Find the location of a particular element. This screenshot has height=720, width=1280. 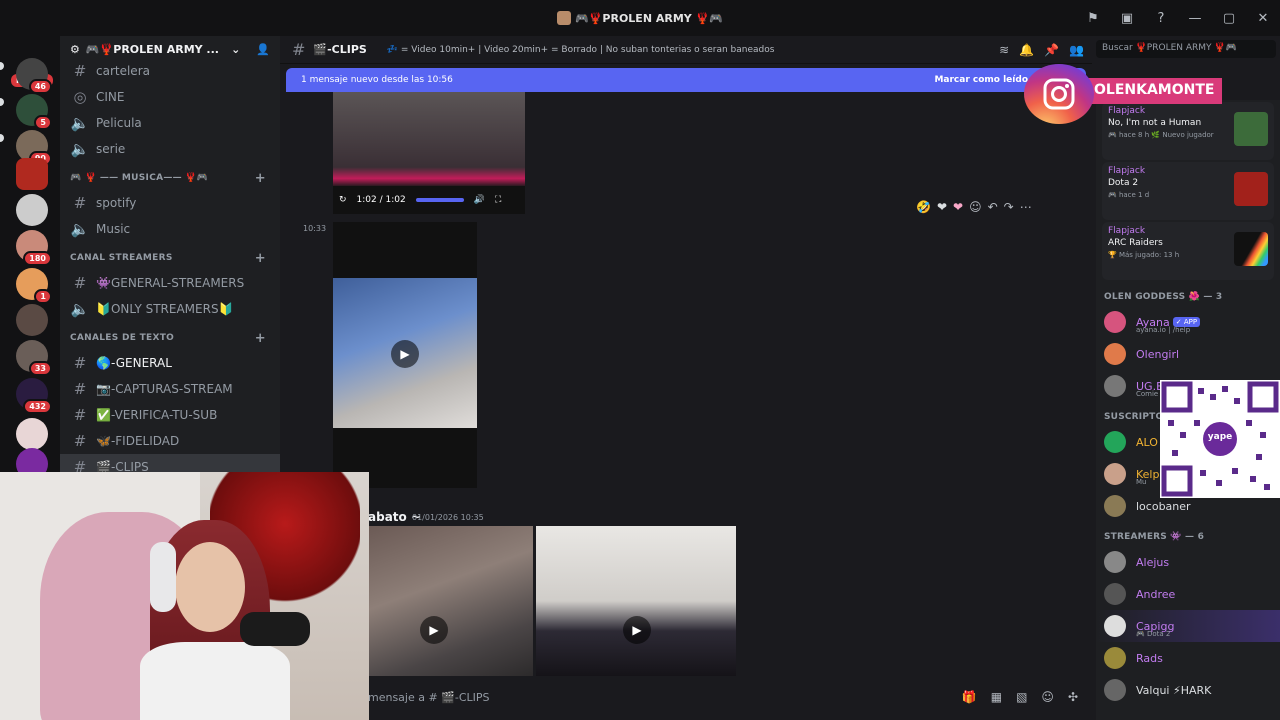

channel-item: # 👾GENERAL-STREAMERS is located at coordinates (170, 283).